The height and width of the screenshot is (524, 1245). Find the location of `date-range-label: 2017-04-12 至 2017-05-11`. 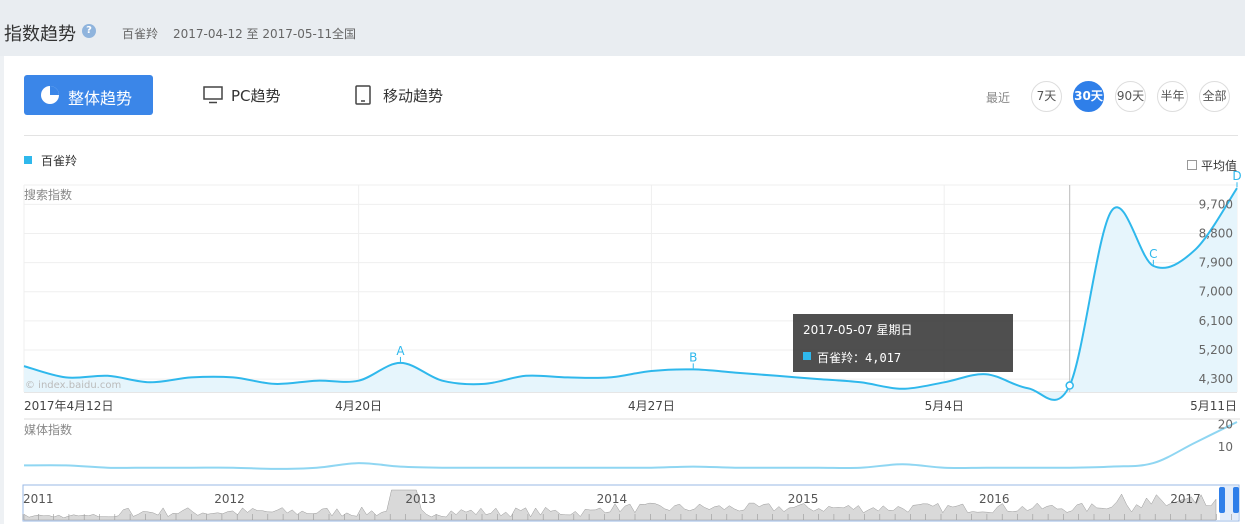

date-range-label: 2017-04-12 至 2017-05-11 is located at coordinates (253, 34).